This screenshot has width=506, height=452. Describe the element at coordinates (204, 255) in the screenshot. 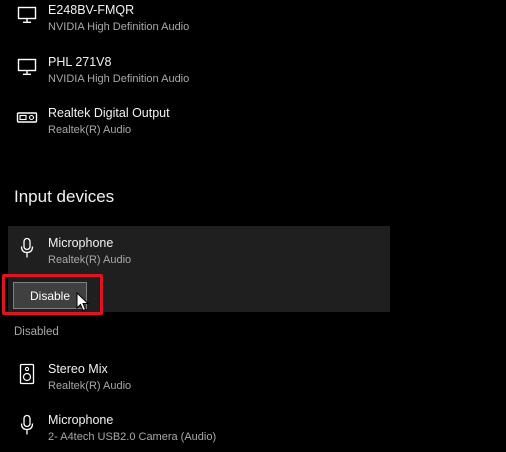

I see `input-device-microphone: Microphone Realtek(R) Audio` at that location.